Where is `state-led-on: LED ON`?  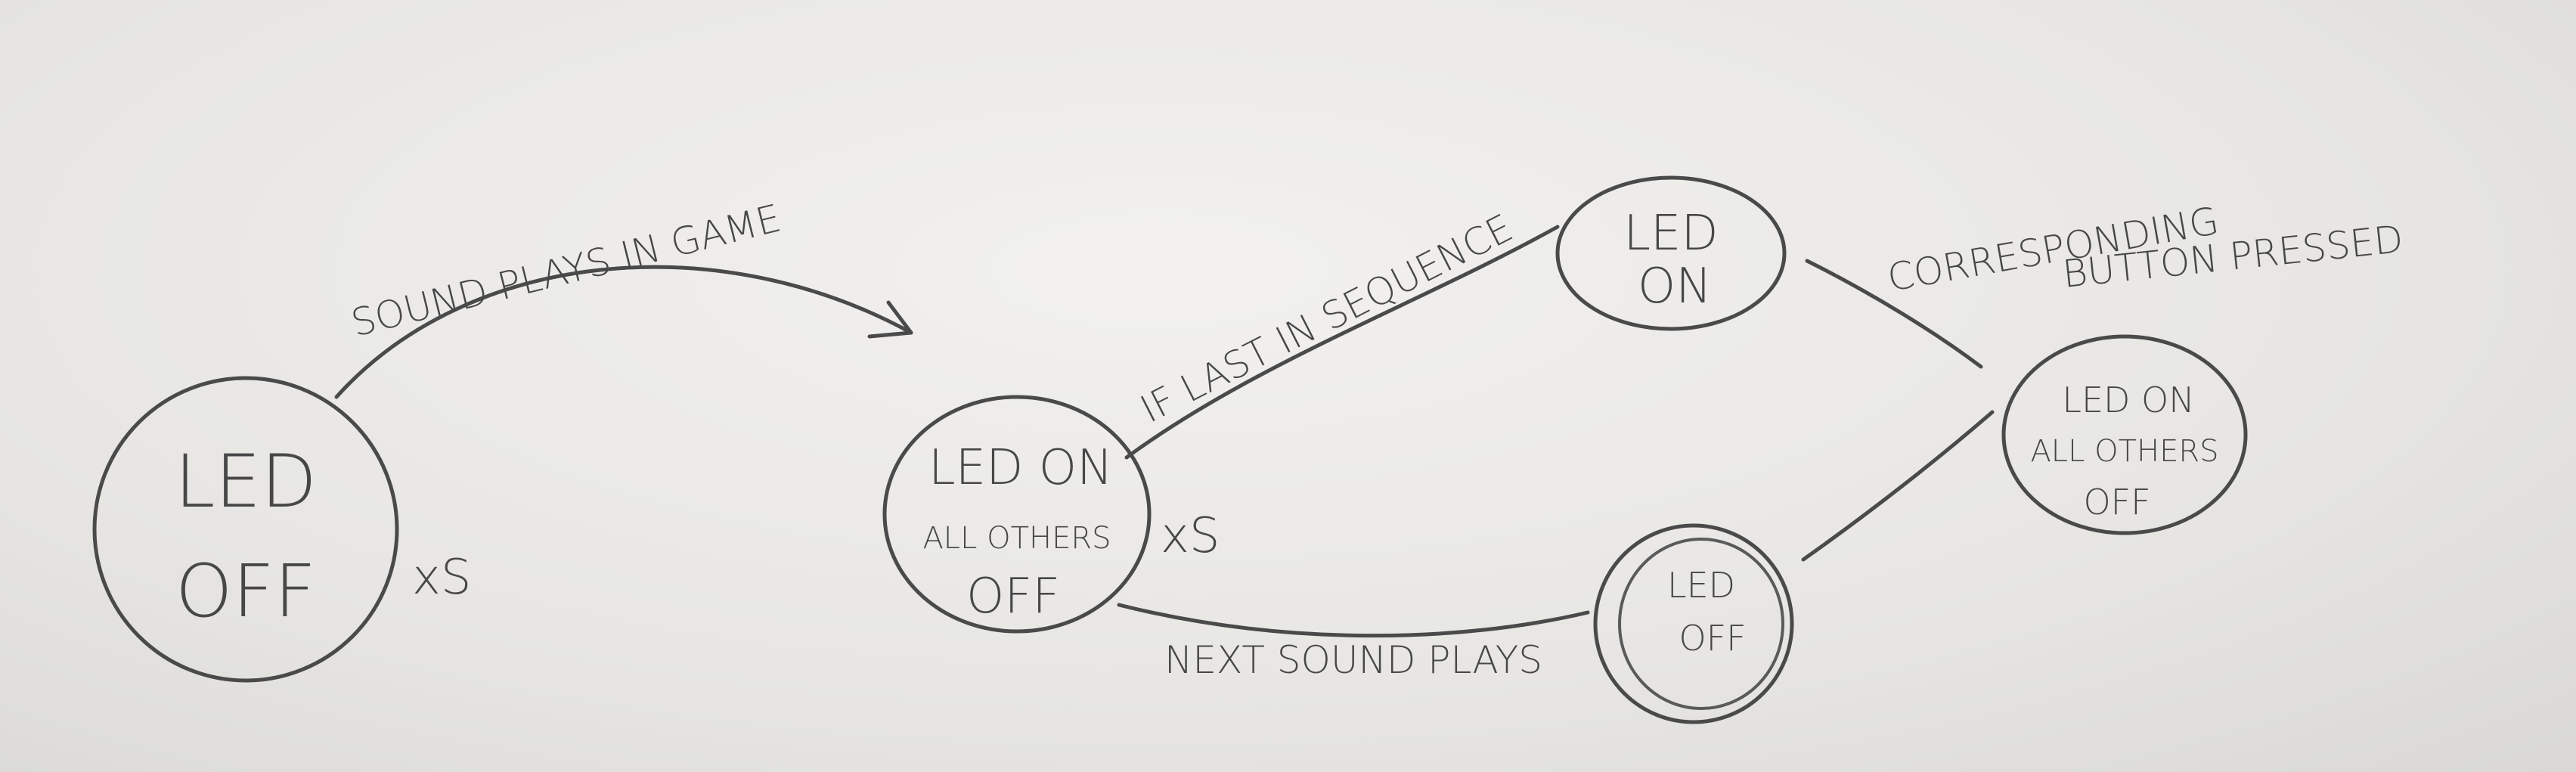
state-led-on: LED ON is located at coordinates (1671, 253).